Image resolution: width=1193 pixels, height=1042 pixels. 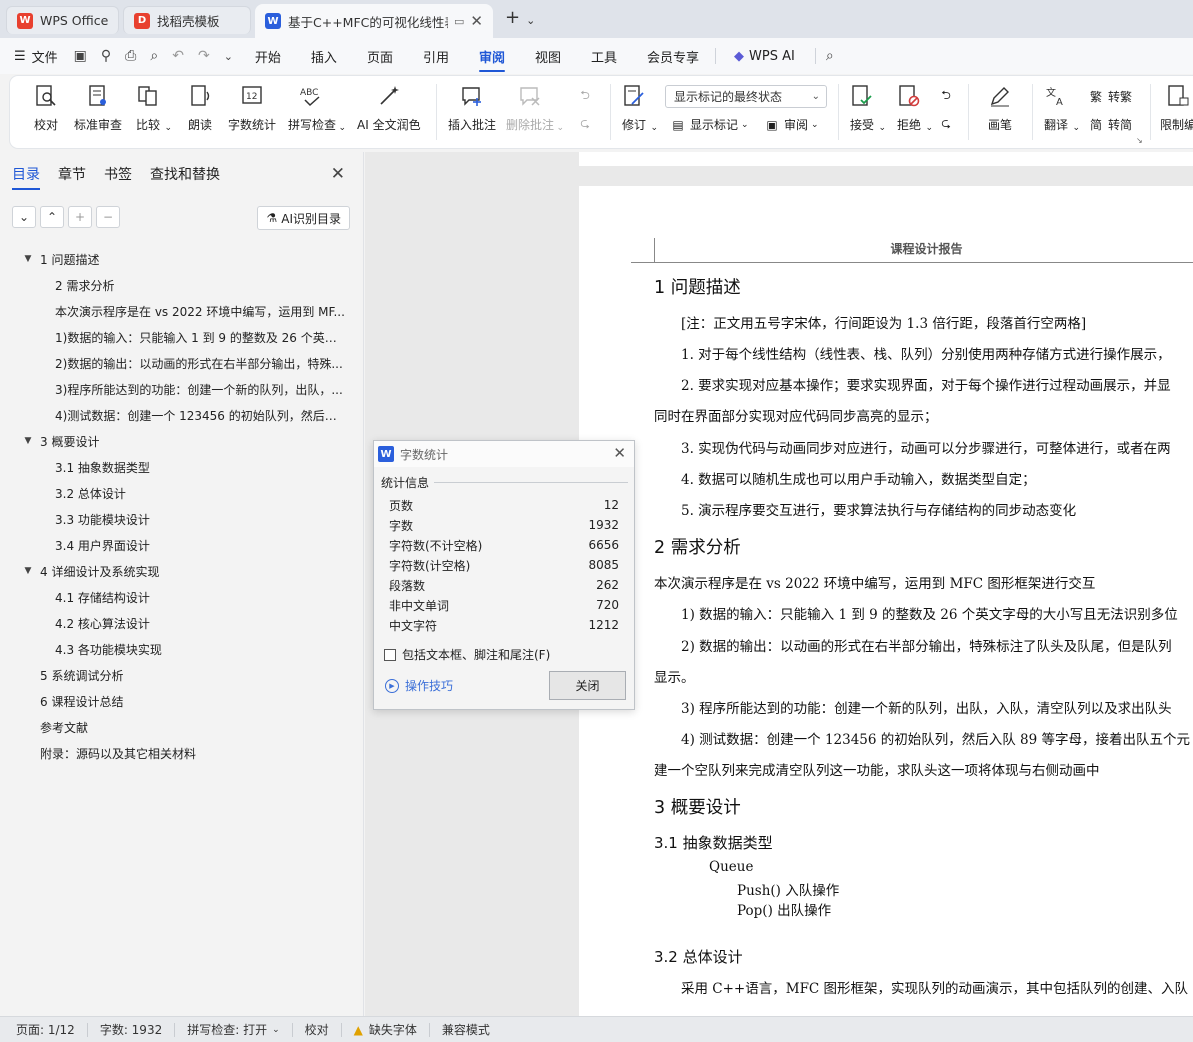 What do you see at coordinates (204, 56) in the screenshot?
I see `redo-icon: ↷` at bounding box center [204, 56].